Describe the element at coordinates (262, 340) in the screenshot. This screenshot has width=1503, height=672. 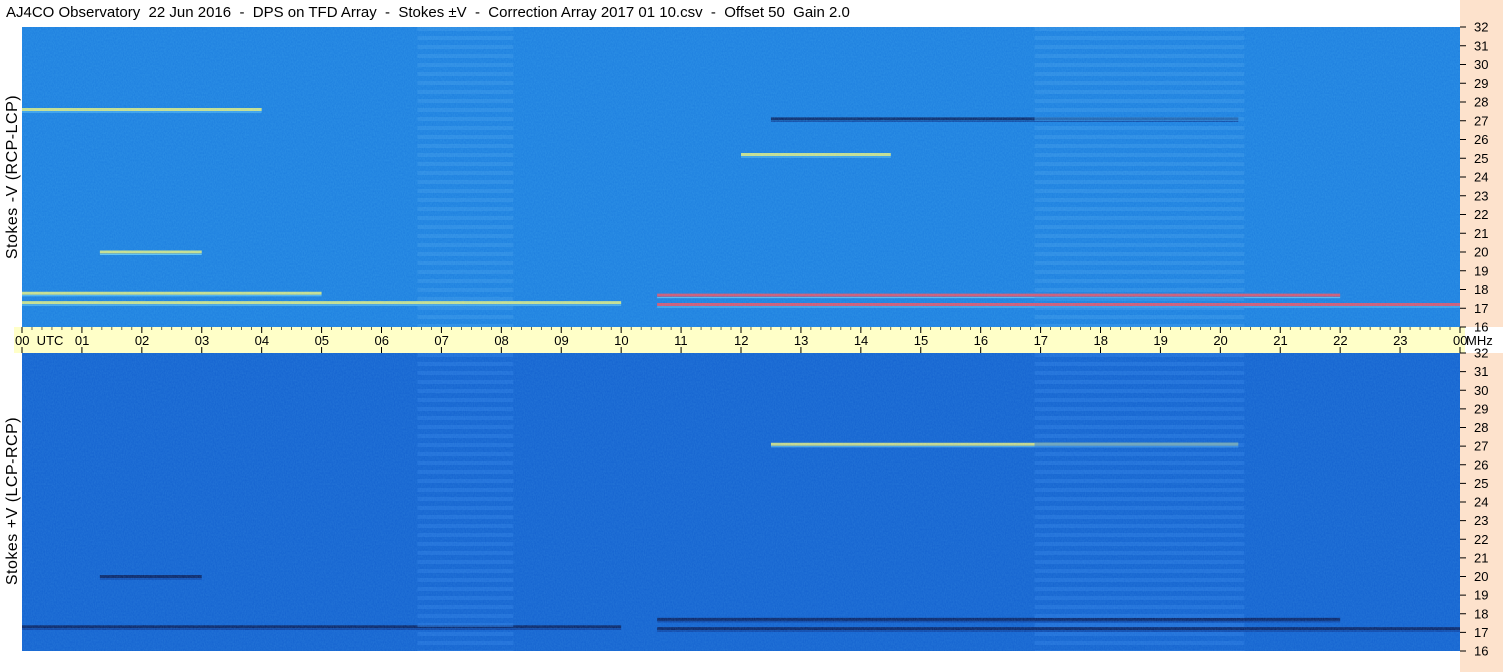
I see `time-tick-label: 04` at that location.